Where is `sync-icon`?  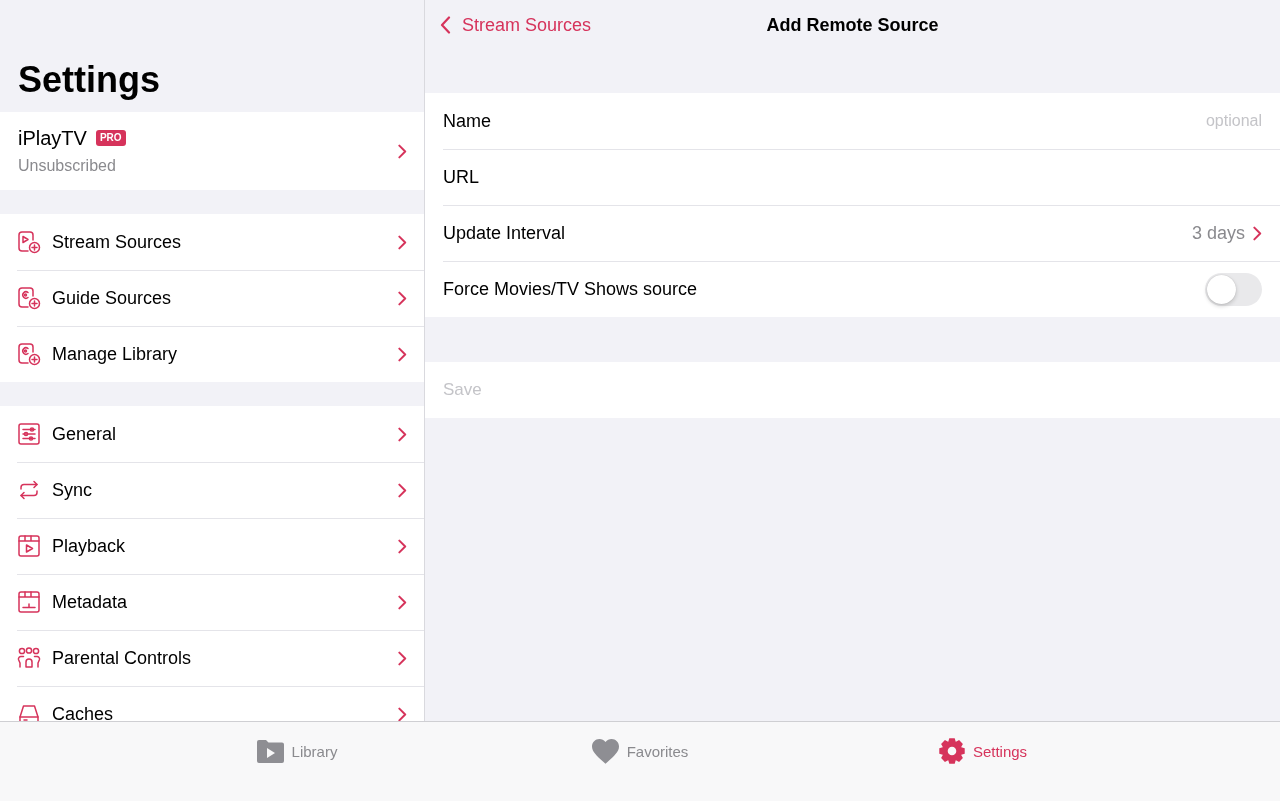 sync-icon is located at coordinates (29, 490).